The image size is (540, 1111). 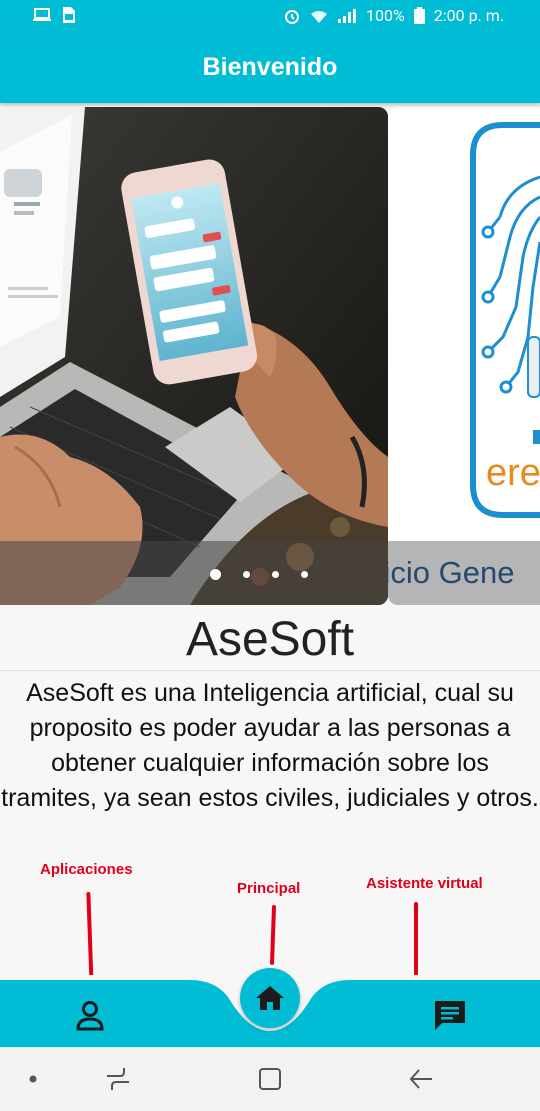 I want to click on app-name-heading: AseSoft, so click(x=270, y=639).